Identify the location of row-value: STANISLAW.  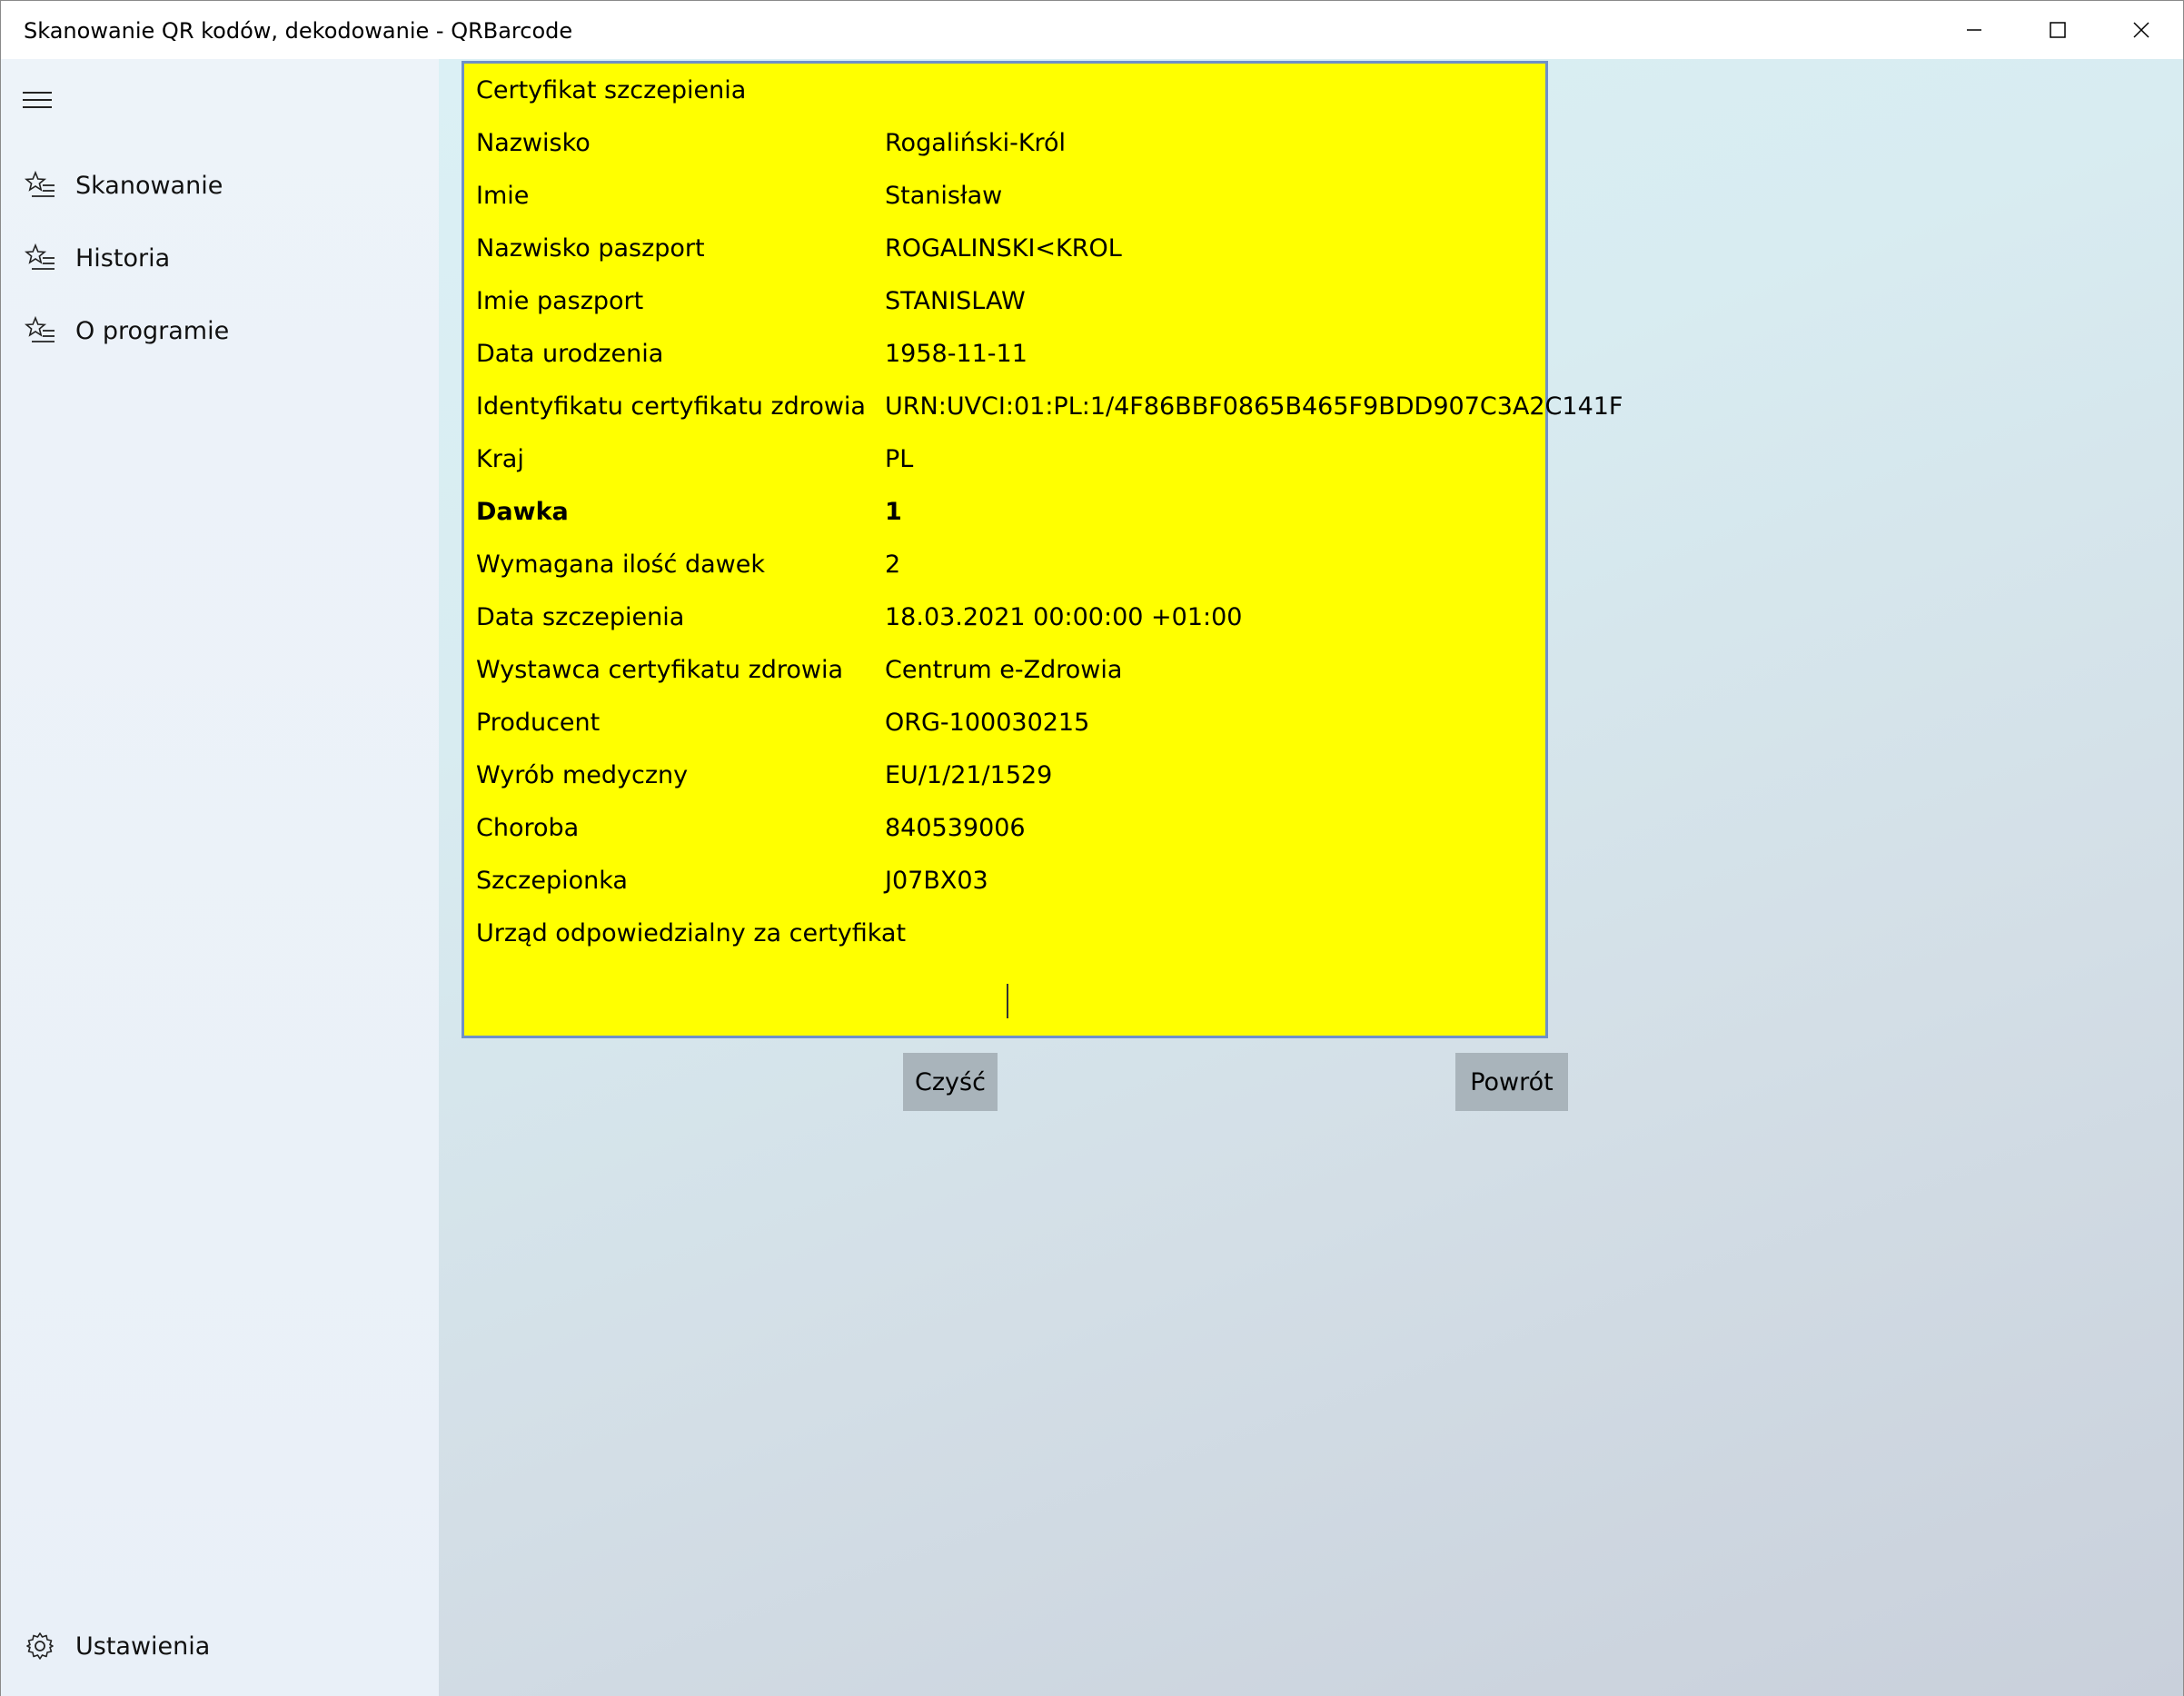
(955, 301).